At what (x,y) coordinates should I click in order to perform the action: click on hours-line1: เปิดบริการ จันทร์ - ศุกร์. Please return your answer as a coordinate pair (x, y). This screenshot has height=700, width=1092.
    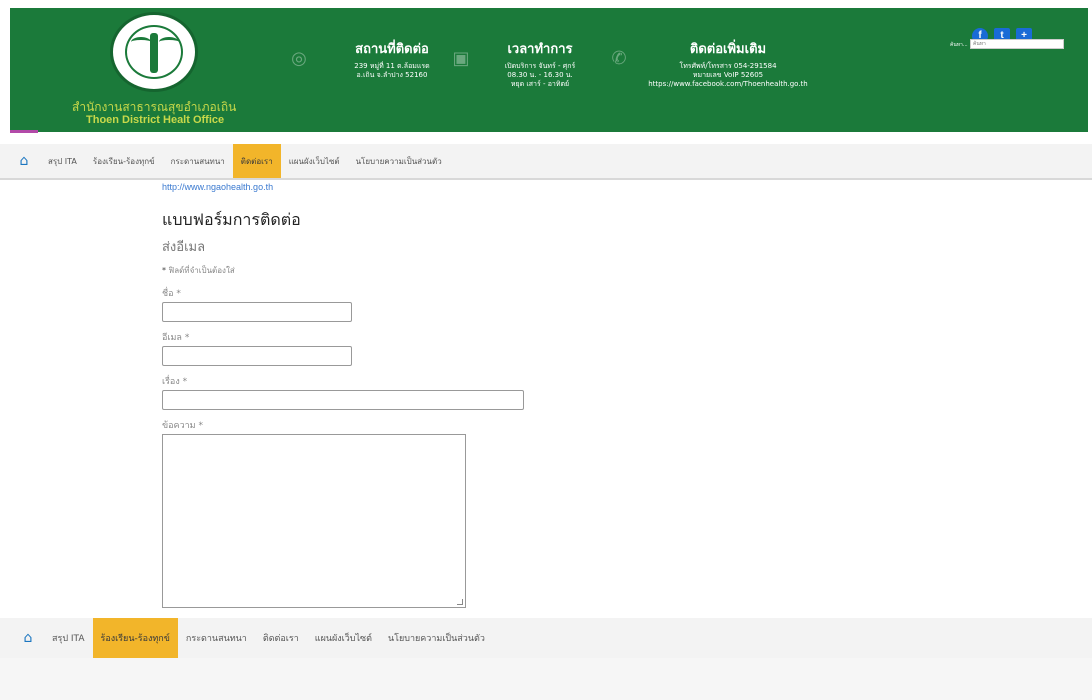
    Looking at the image, I should click on (540, 66).